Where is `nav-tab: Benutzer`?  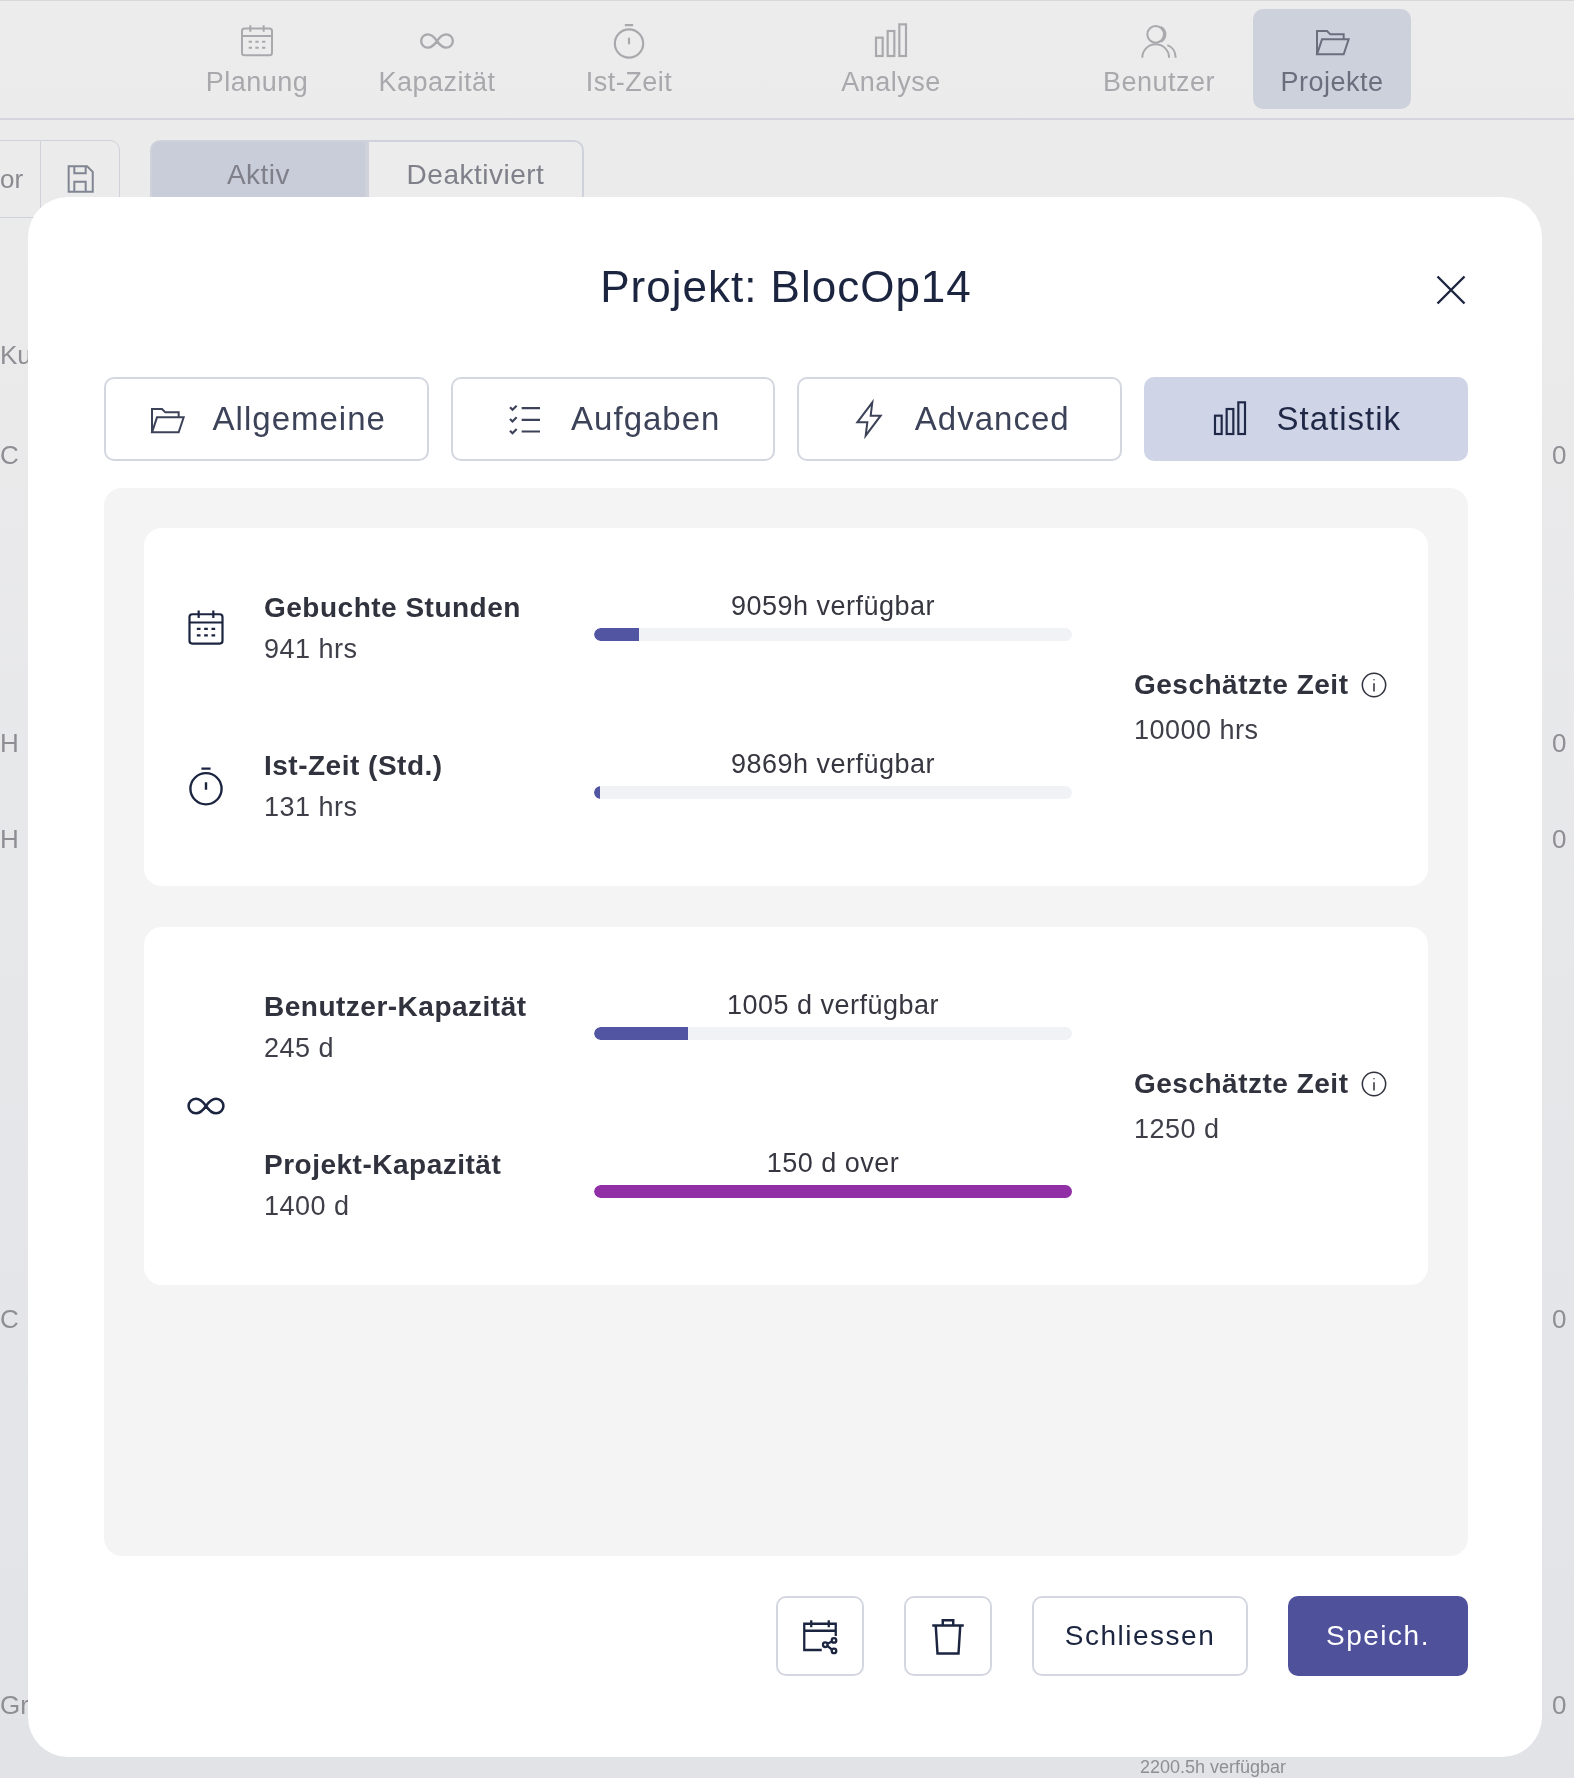
nav-tab: Benutzer is located at coordinates (1159, 59).